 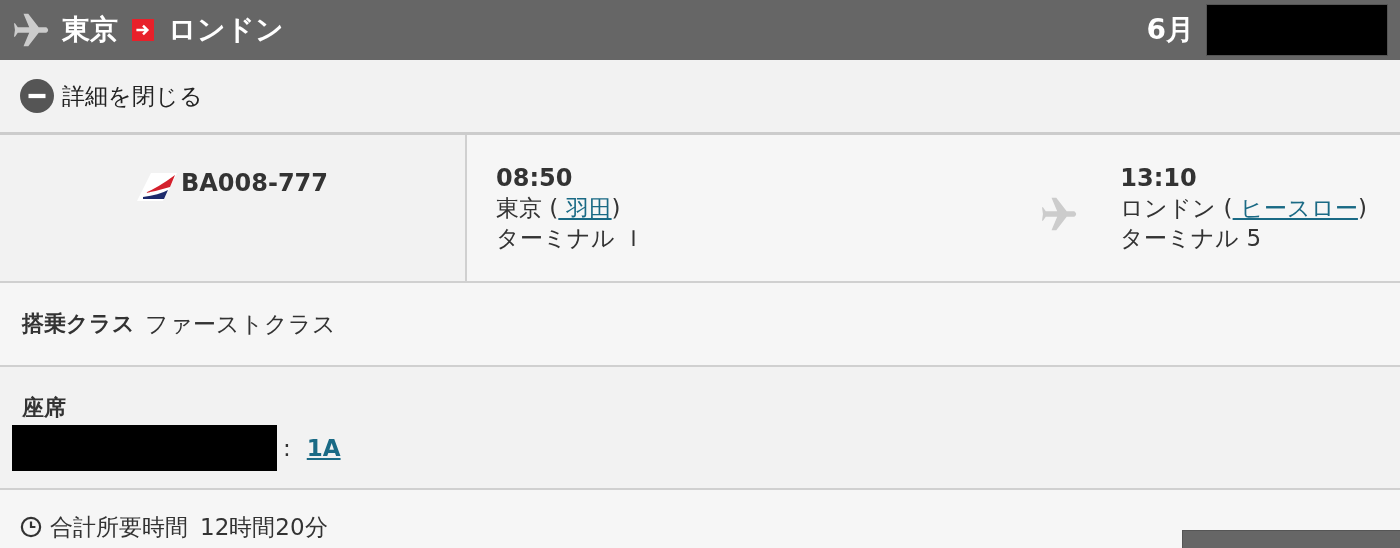 What do you see at coordinates (527, 208) in the screenshot?
I see `departure-city: 東京 (` at bounding box center [527, 208].